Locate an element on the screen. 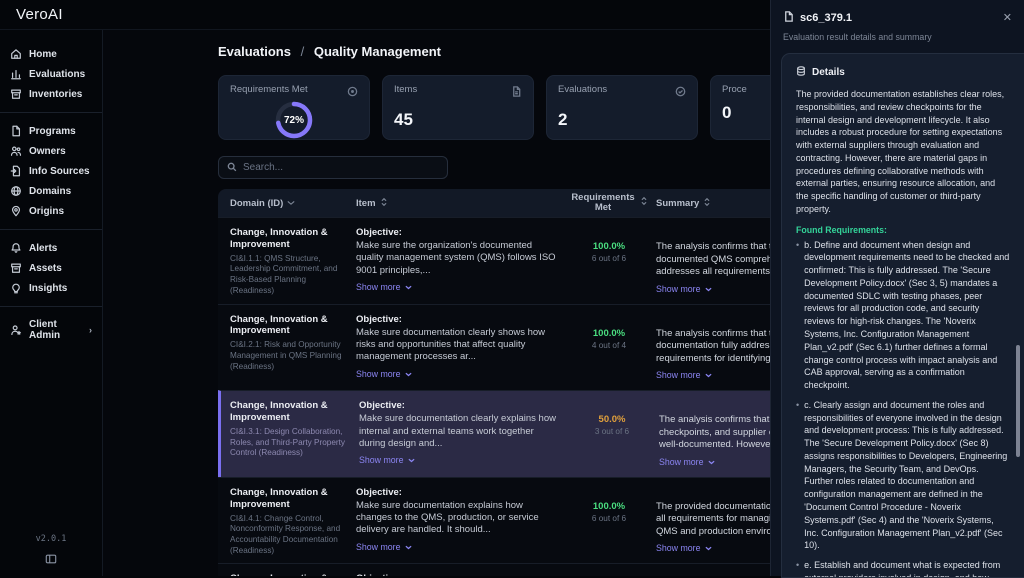  requirements-donut: 72% is located at coordinates (294, 120).